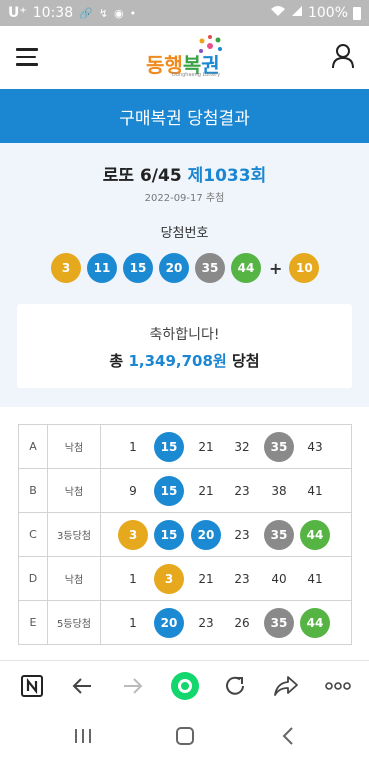 The height and width of the screenshot is (760, 369). I want to click on congrats-text: 축하합니다!, so click(184, 335).